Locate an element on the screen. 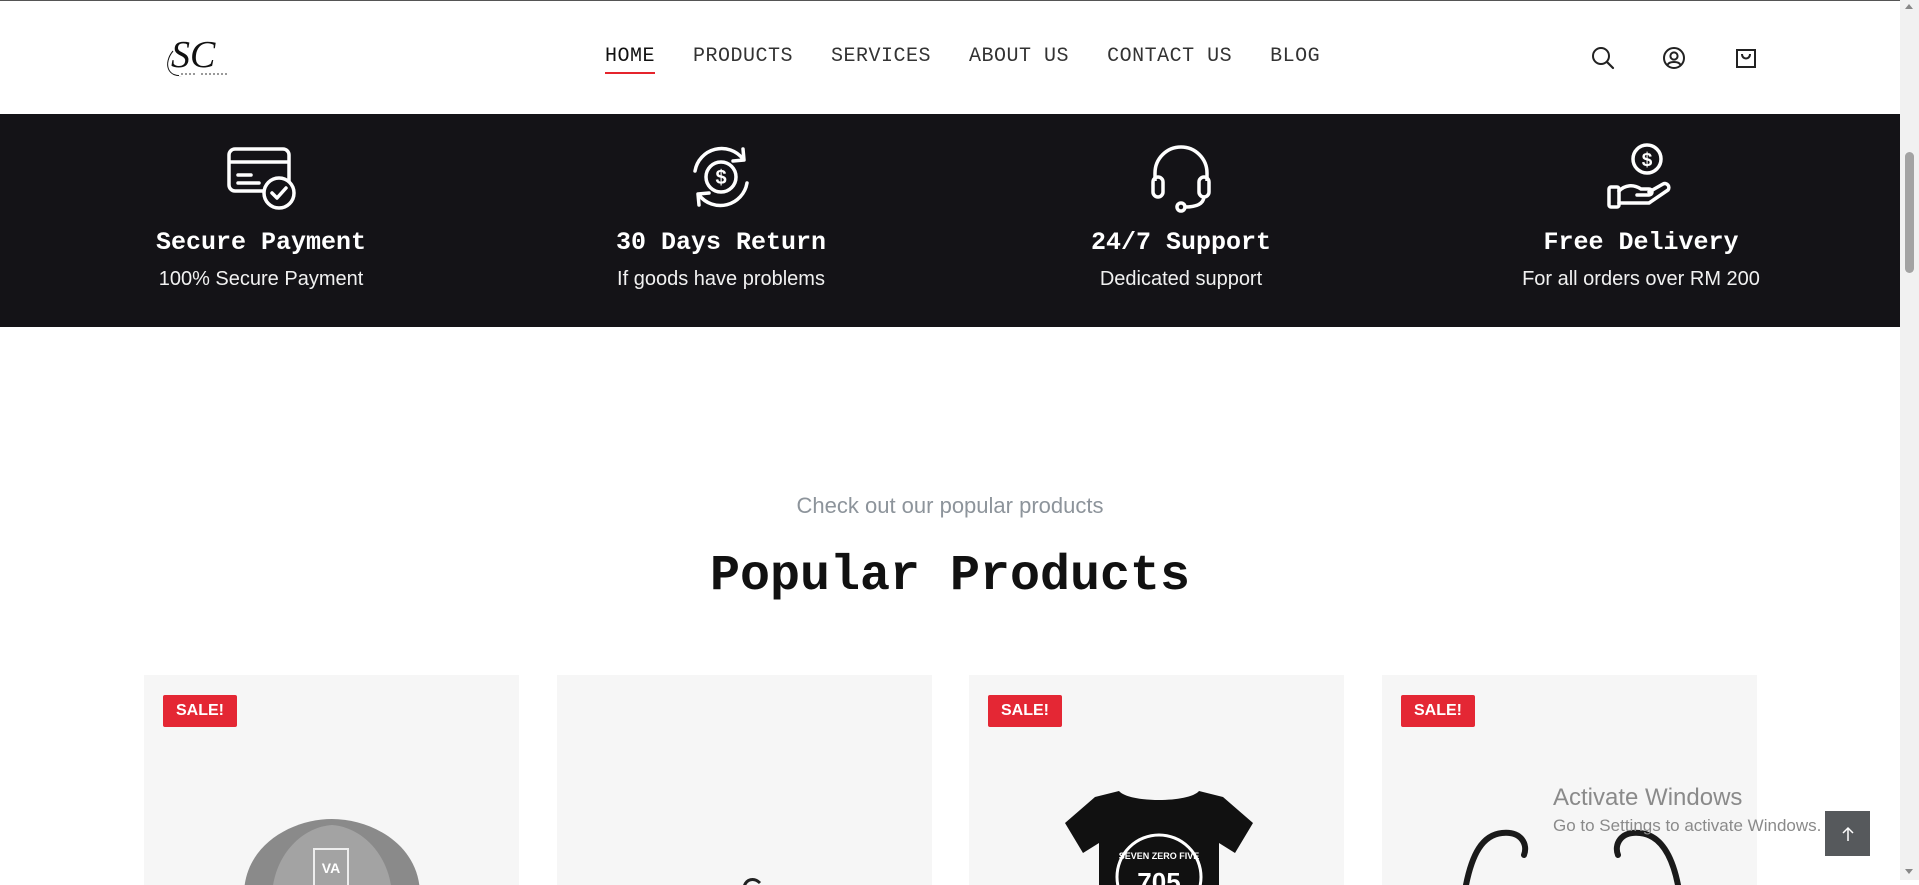  logo-mark: SC is located at coordinates (199, 55).